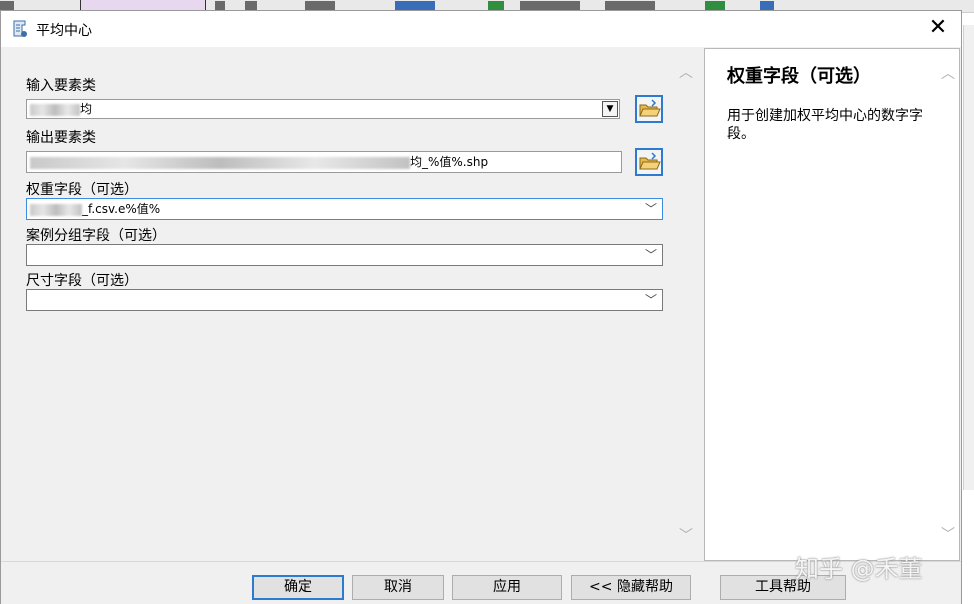  I want to click on background-scrollbar, so click(968, 257).